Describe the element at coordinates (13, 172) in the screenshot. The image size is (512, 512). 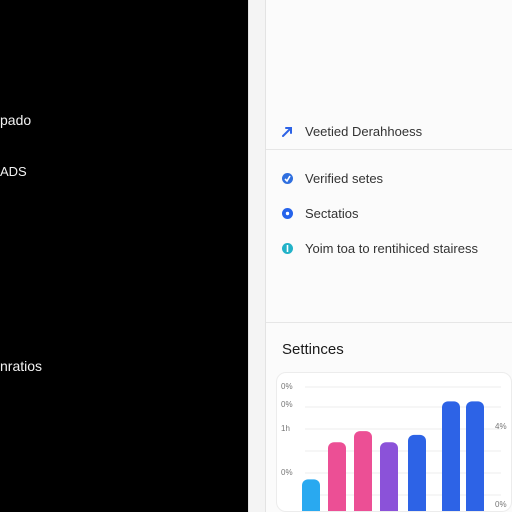
I see `left-label-2: ADS` at that location.